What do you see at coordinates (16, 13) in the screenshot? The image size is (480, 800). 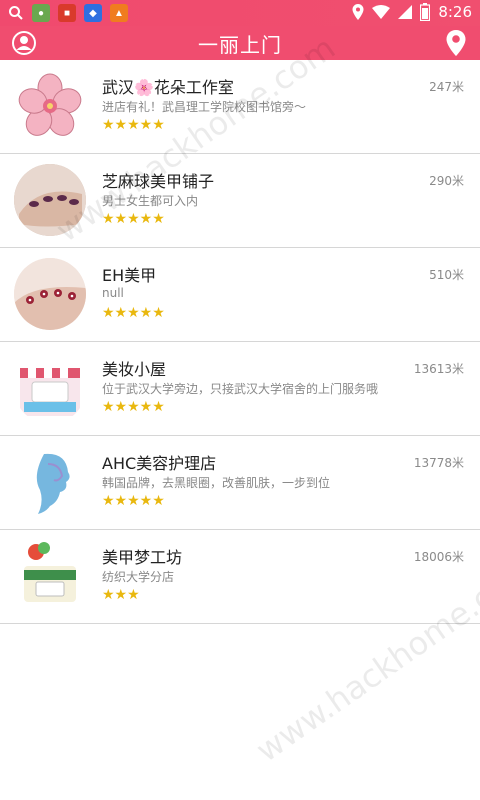 I see `search-icon` at bounding box center [16, 13].